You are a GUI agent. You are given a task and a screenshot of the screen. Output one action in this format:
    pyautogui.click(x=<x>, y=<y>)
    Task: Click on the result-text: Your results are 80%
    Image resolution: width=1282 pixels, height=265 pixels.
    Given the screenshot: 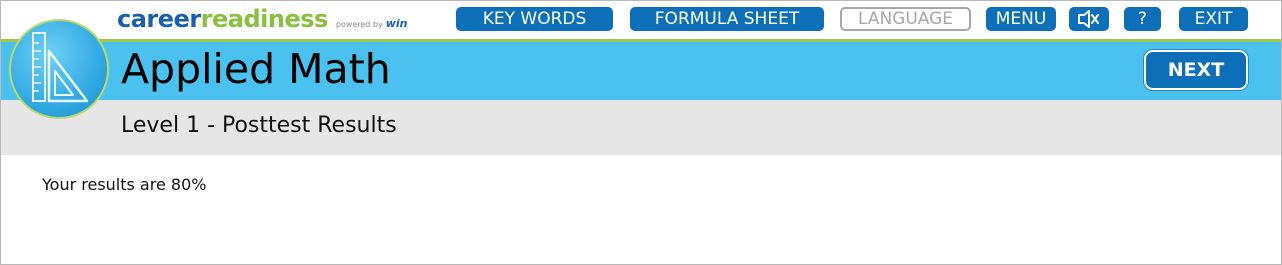 What is the action you would take?
    pyautogui.click(x=124, y=184)
    